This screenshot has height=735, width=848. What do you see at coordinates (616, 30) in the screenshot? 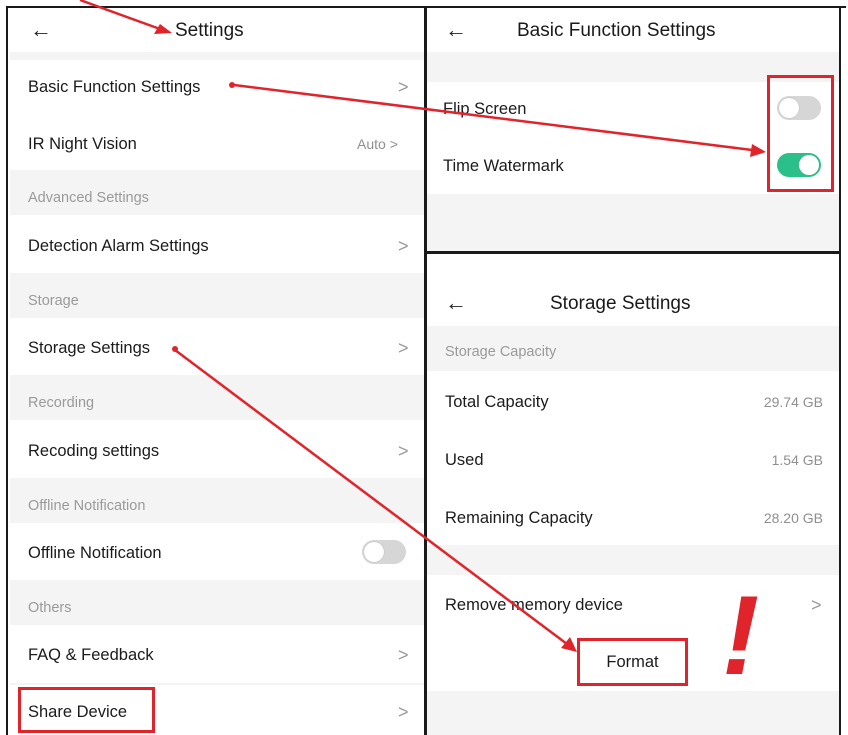
I see `page-title: Basic Function Settings` at bounding box center [616, 30].